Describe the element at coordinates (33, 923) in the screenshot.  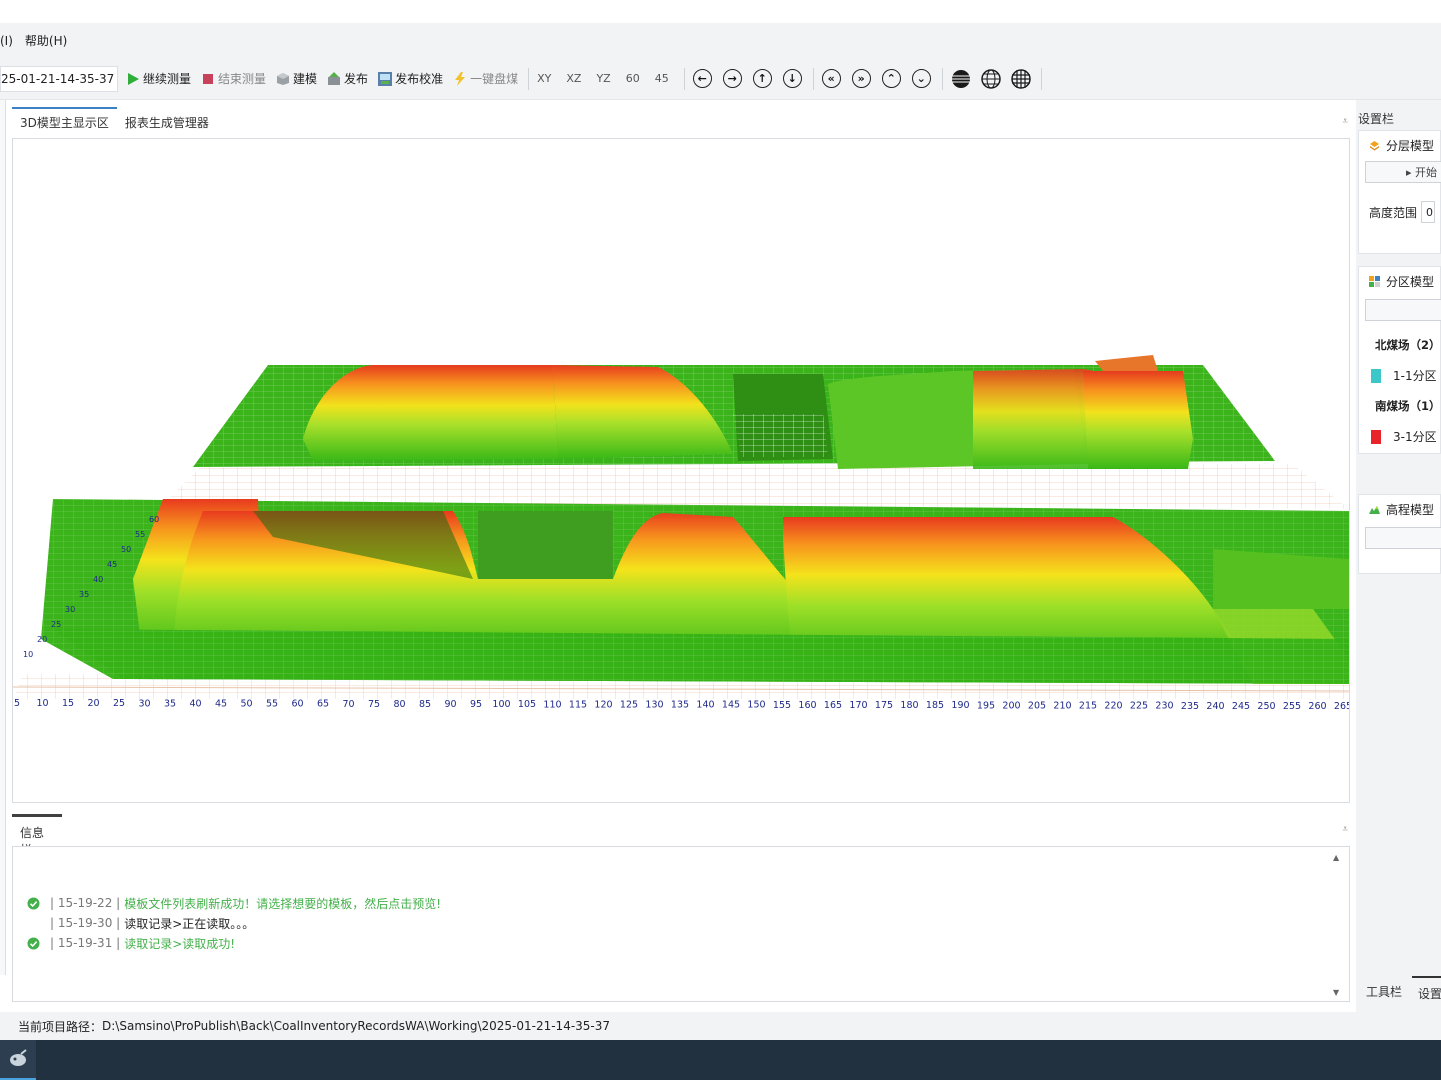
I see `blank-status-icon` at that location.